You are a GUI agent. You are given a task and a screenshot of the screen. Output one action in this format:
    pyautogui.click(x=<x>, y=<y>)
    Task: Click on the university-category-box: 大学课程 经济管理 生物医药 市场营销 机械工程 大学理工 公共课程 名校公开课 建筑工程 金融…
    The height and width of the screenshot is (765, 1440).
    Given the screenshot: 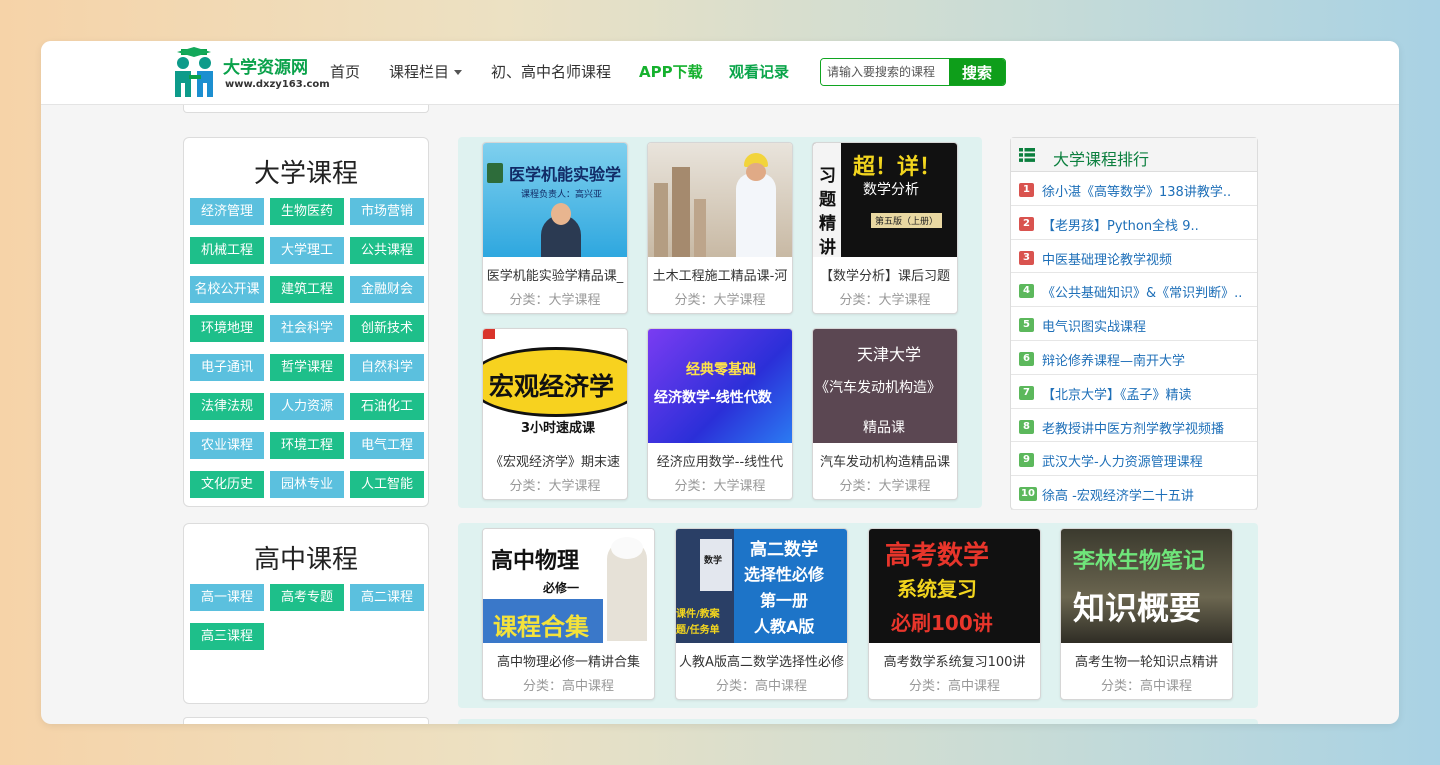 What is the action you would take?
    pyautogui.click(x=306, y=322)
    